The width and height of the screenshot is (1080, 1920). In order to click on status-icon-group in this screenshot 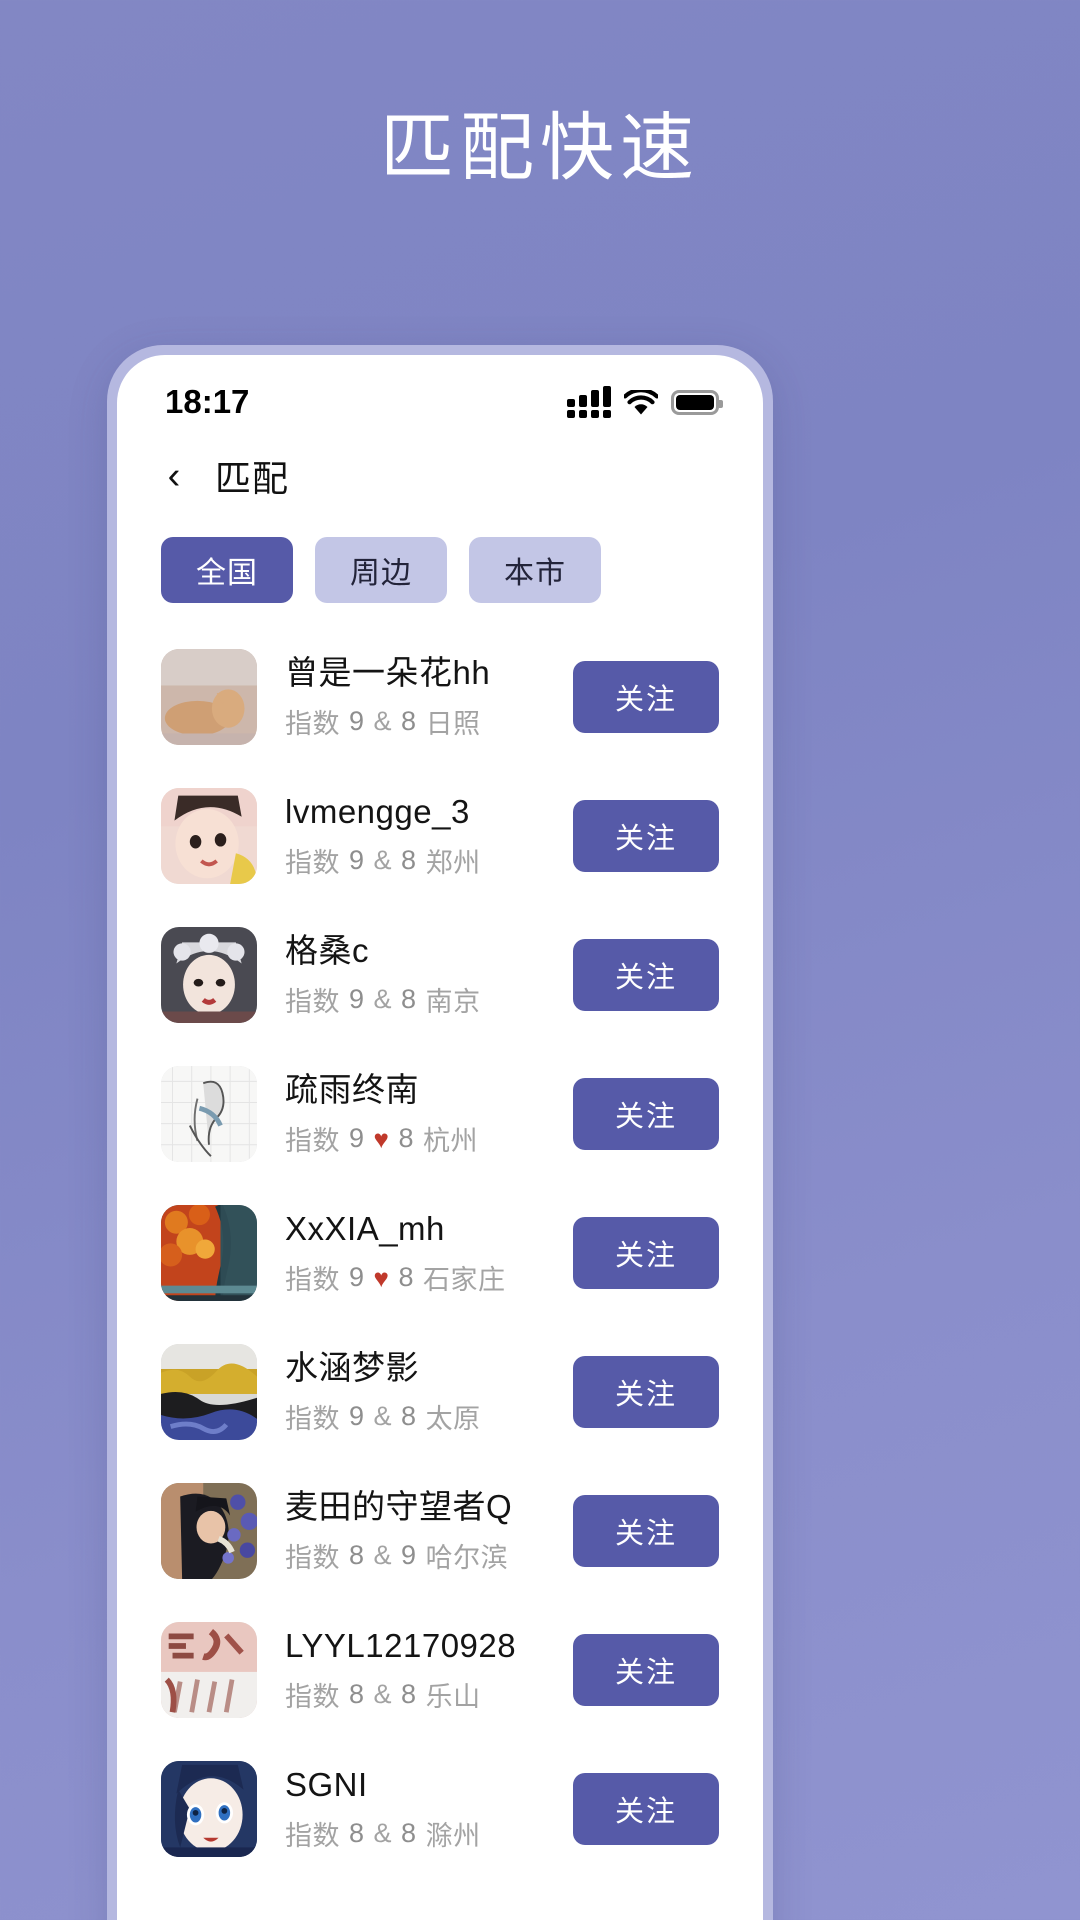, I will do `click(645, 402)`.